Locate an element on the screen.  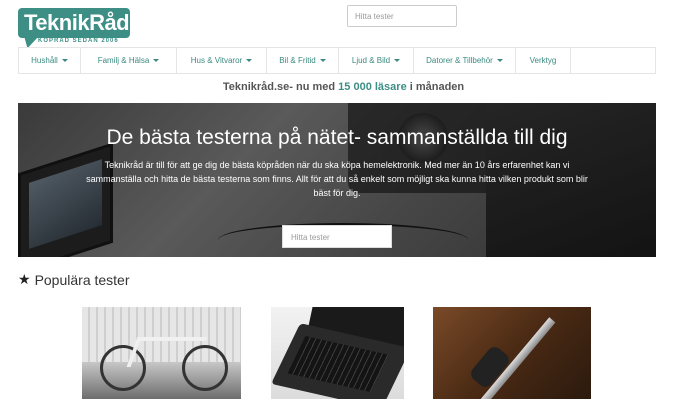
nav-item-ljud-bild: Ljud & Bild is located at coordinates (376, 60).